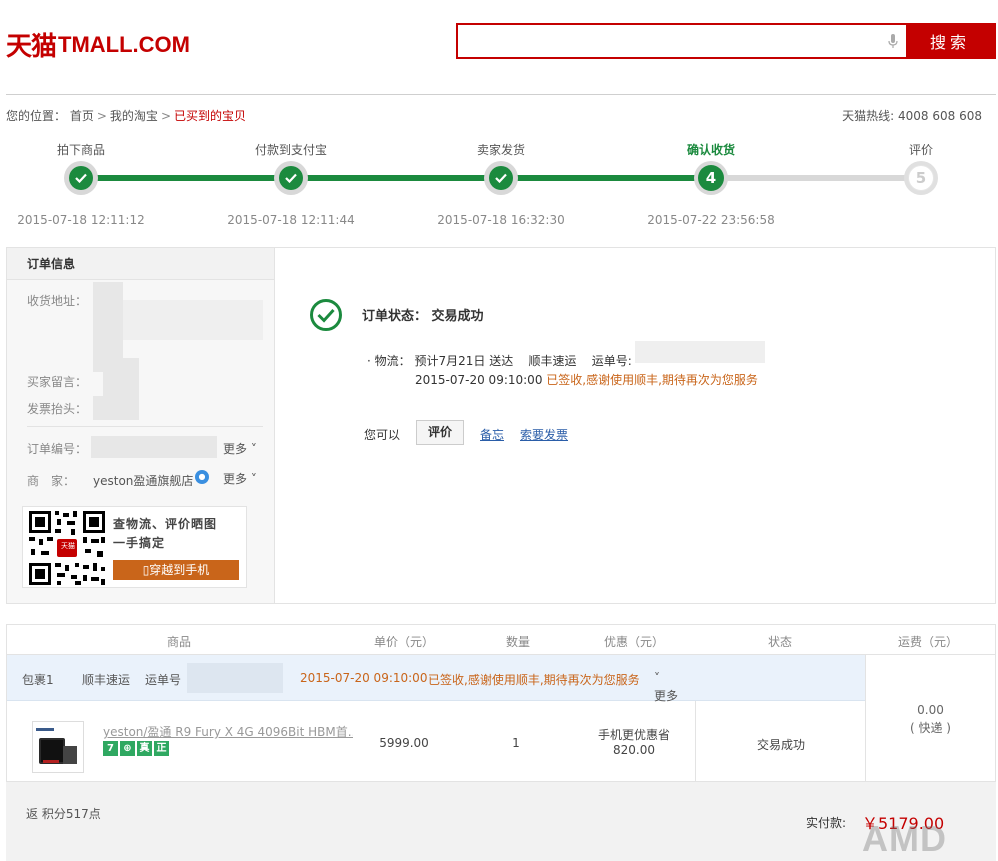 The height and width of the screenshot is (861, 998). Describe the element at coordinates (143, 480) in the screenshot. I see `seller-name: yeston盈通旗舰店` at that location.